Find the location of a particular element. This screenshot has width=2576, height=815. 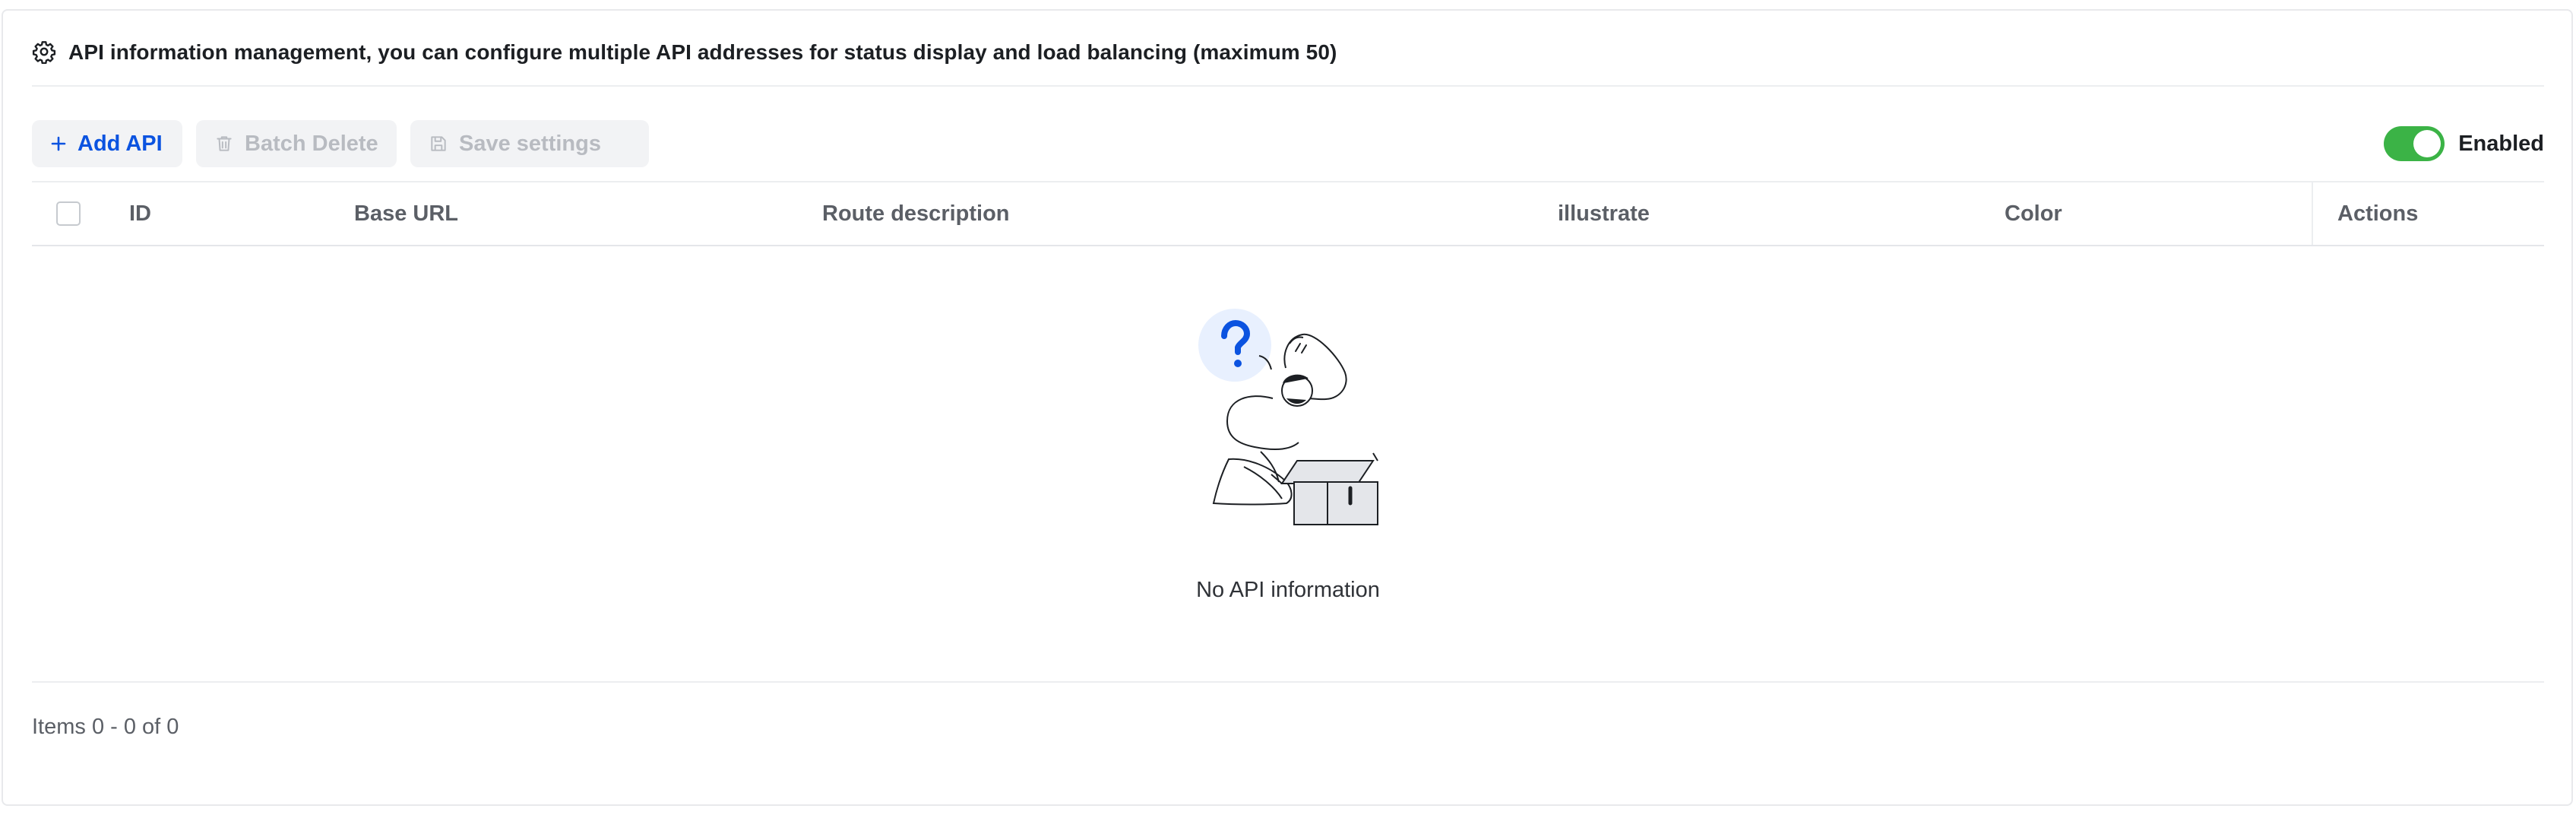

trash-icon is located at coordinates (225, 143).